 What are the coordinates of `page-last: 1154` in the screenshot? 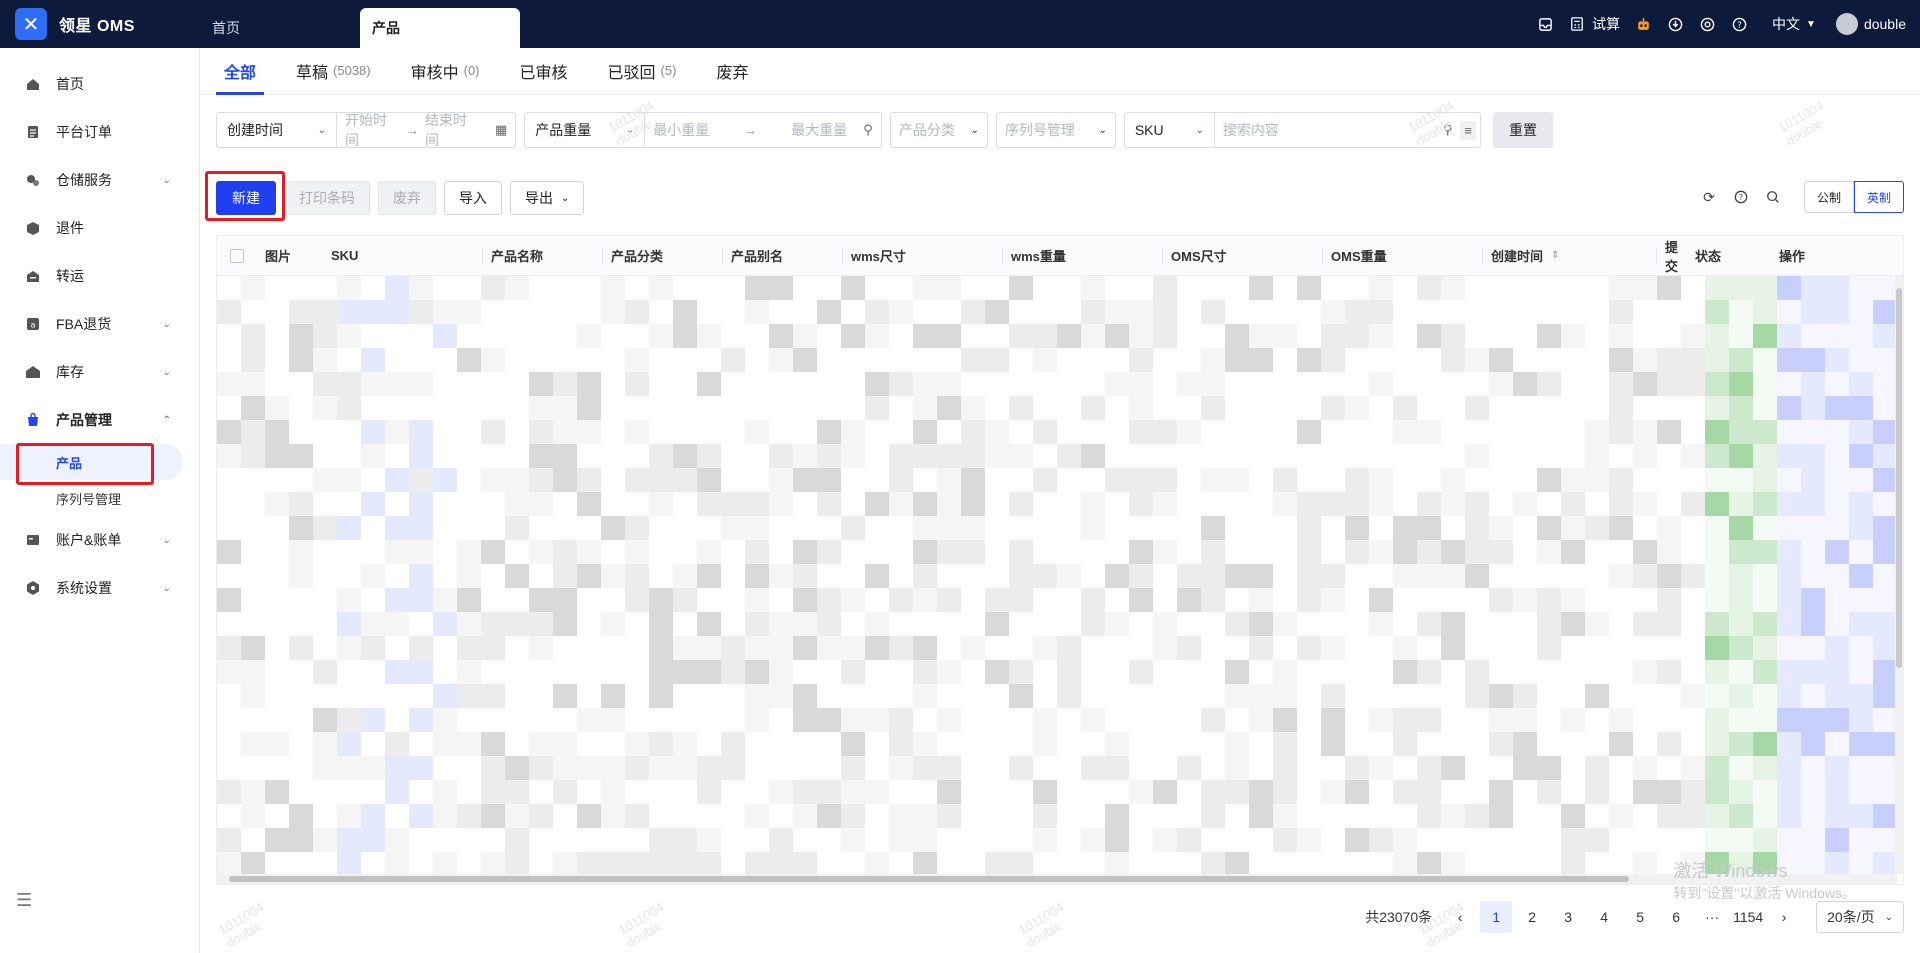 It's located at (1748, 917).